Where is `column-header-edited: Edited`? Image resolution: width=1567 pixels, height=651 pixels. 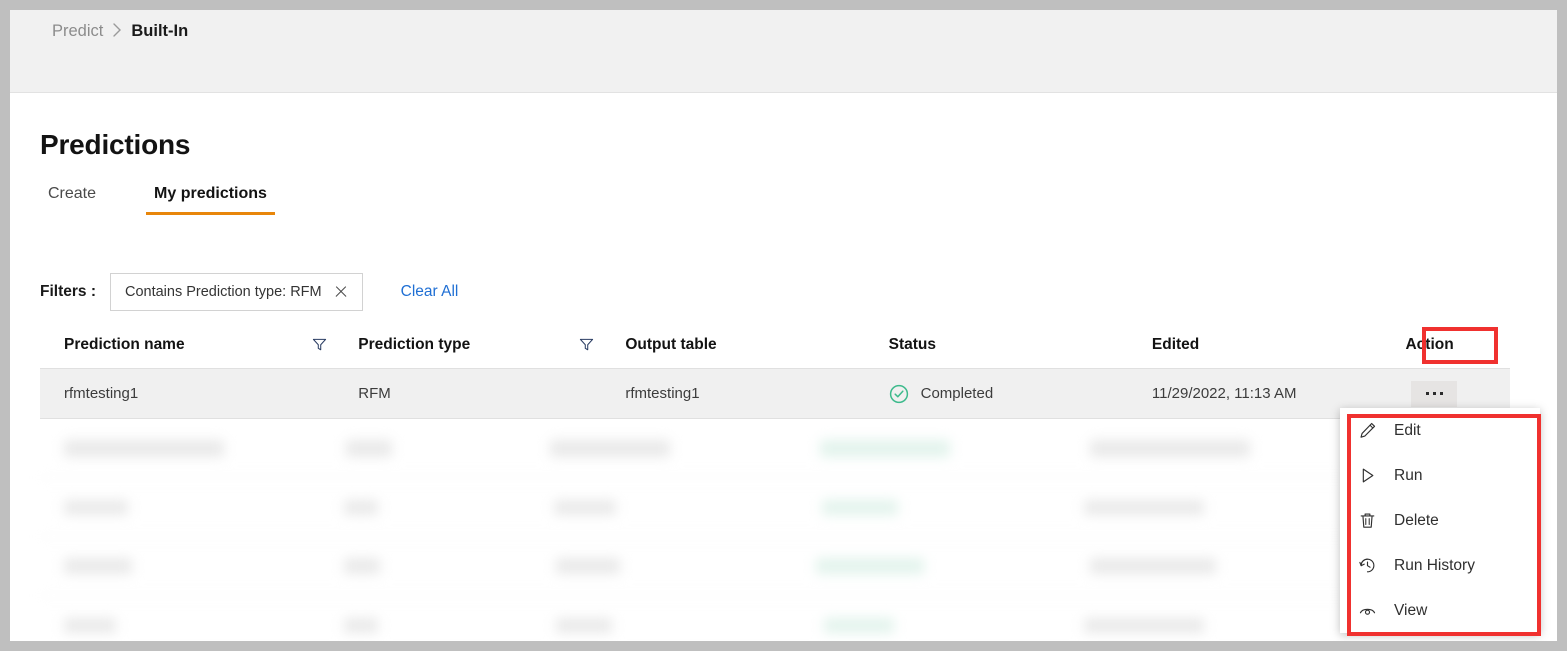 column-header-edited: Edited is located at coordinates (1279, 345).